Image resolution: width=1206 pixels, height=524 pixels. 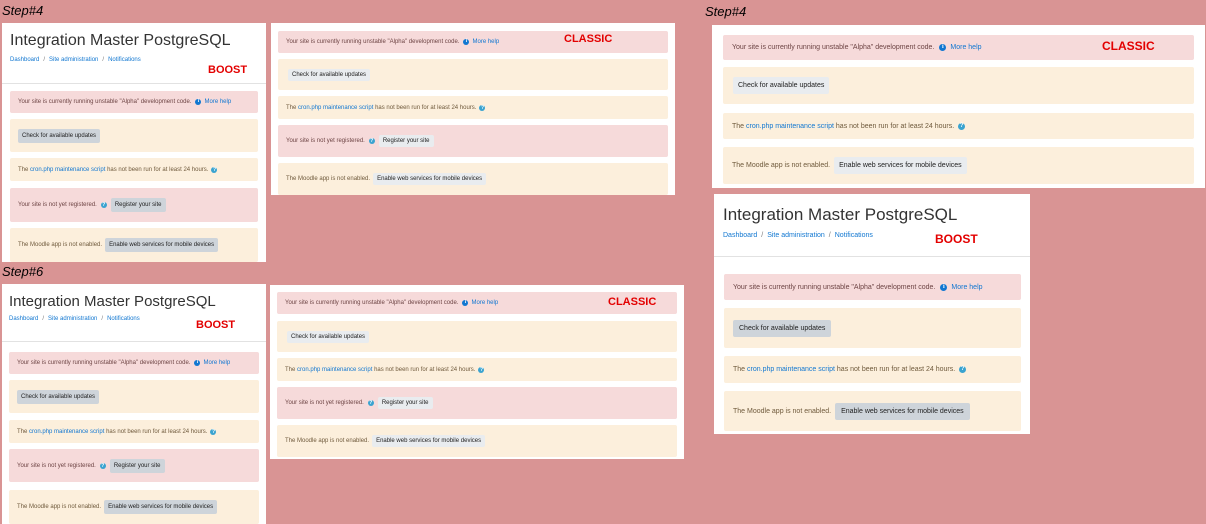 What do you see at coordinates (726, 11) in the screenshot?
I see `step4-label-right: Step#4` at bounding box center [726, 11].